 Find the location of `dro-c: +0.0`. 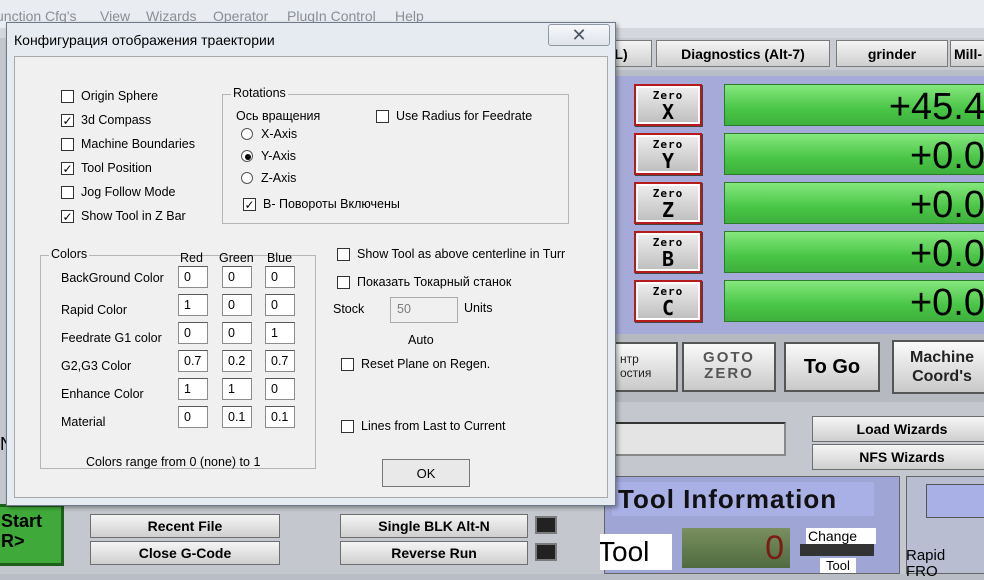

dro-c: +0.0 is located at coordinates (854, 301).